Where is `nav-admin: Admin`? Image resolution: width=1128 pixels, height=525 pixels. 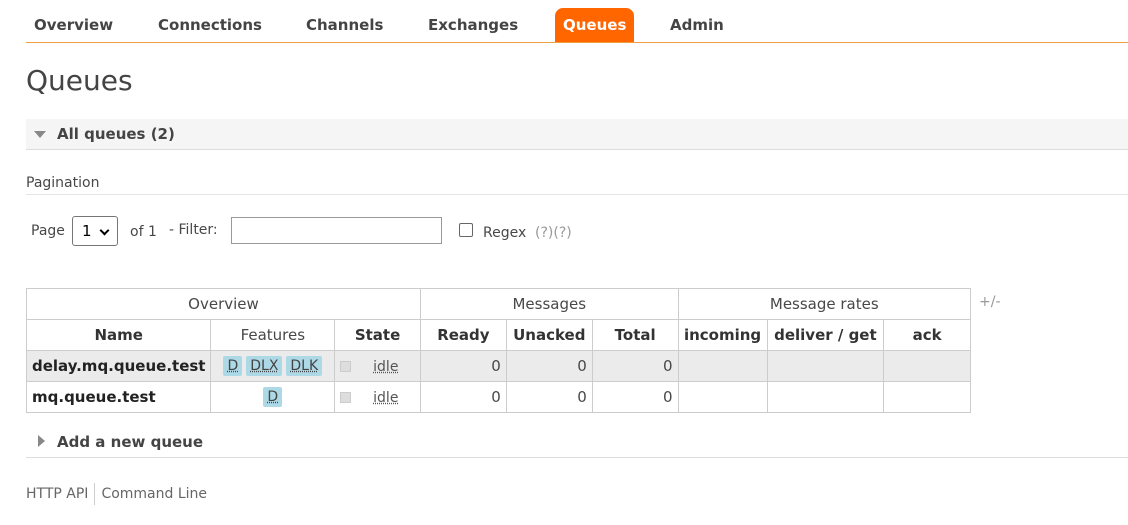
nav-admin: Admin is located at coordinates (697, 25).